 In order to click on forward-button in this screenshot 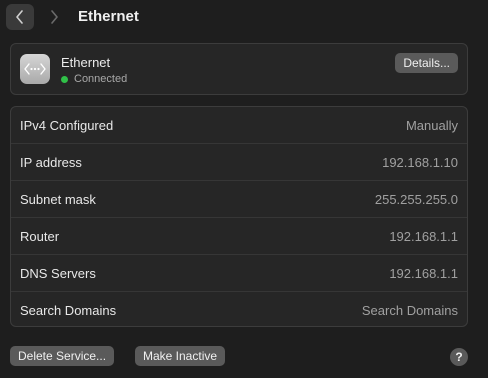, I will do `click(54, 17)`.